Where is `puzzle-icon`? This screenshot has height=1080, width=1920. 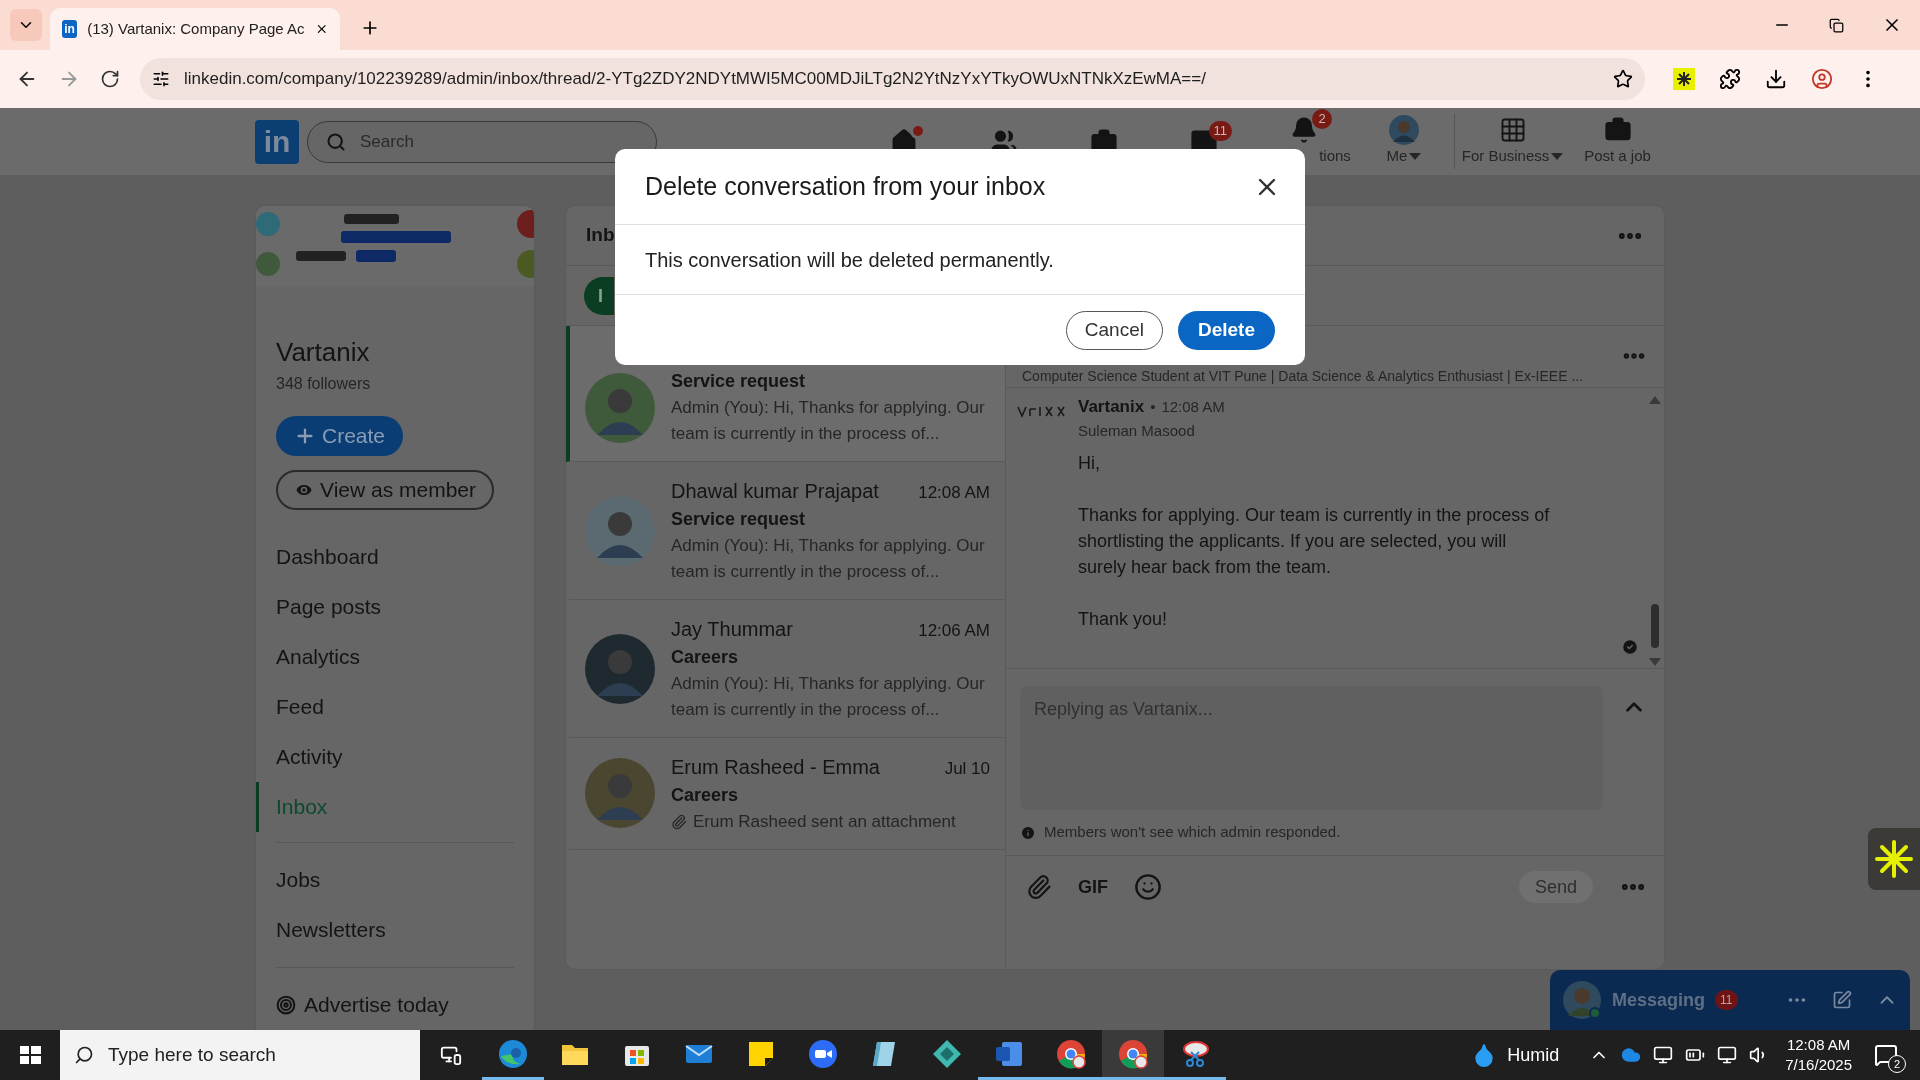
puzzle-icon is located at coordinates (1730, 79).